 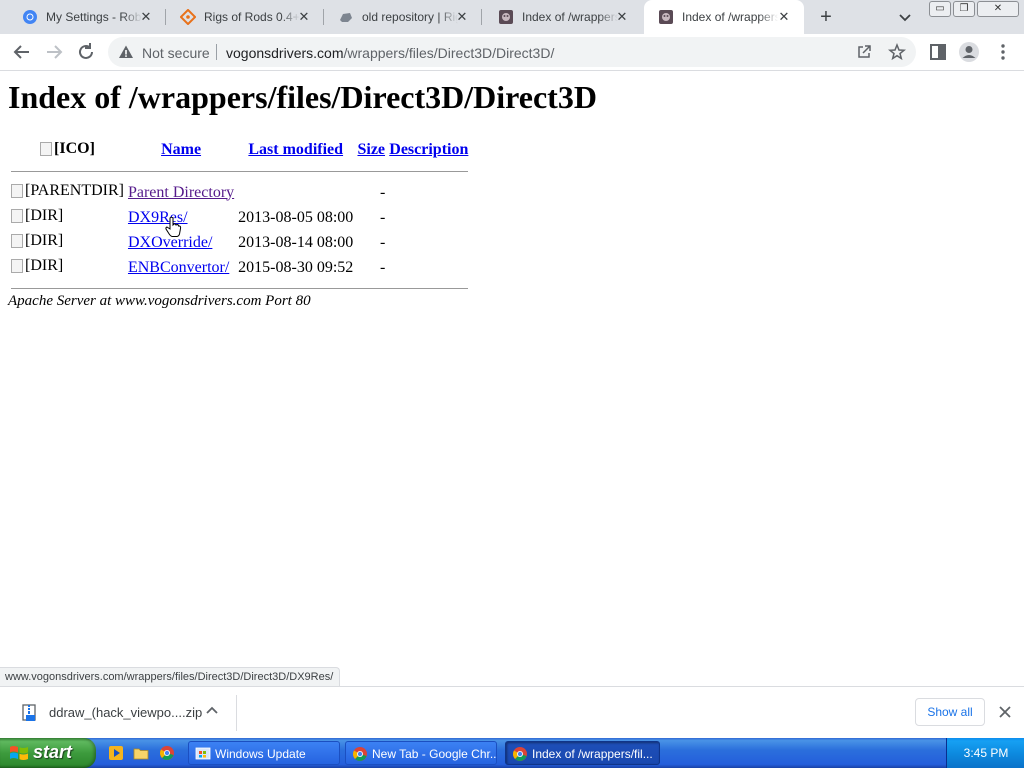 I want to click on tab-roblox-settings: My Settings - Roblox ✕, so click(x=87, y=17).